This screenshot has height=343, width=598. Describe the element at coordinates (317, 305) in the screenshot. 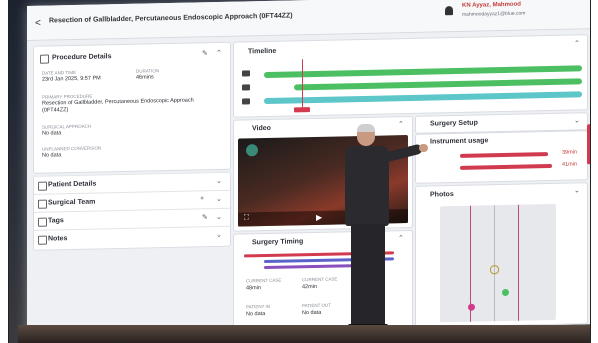

I see `patient-out-label: PATIENT OUT` at that location.